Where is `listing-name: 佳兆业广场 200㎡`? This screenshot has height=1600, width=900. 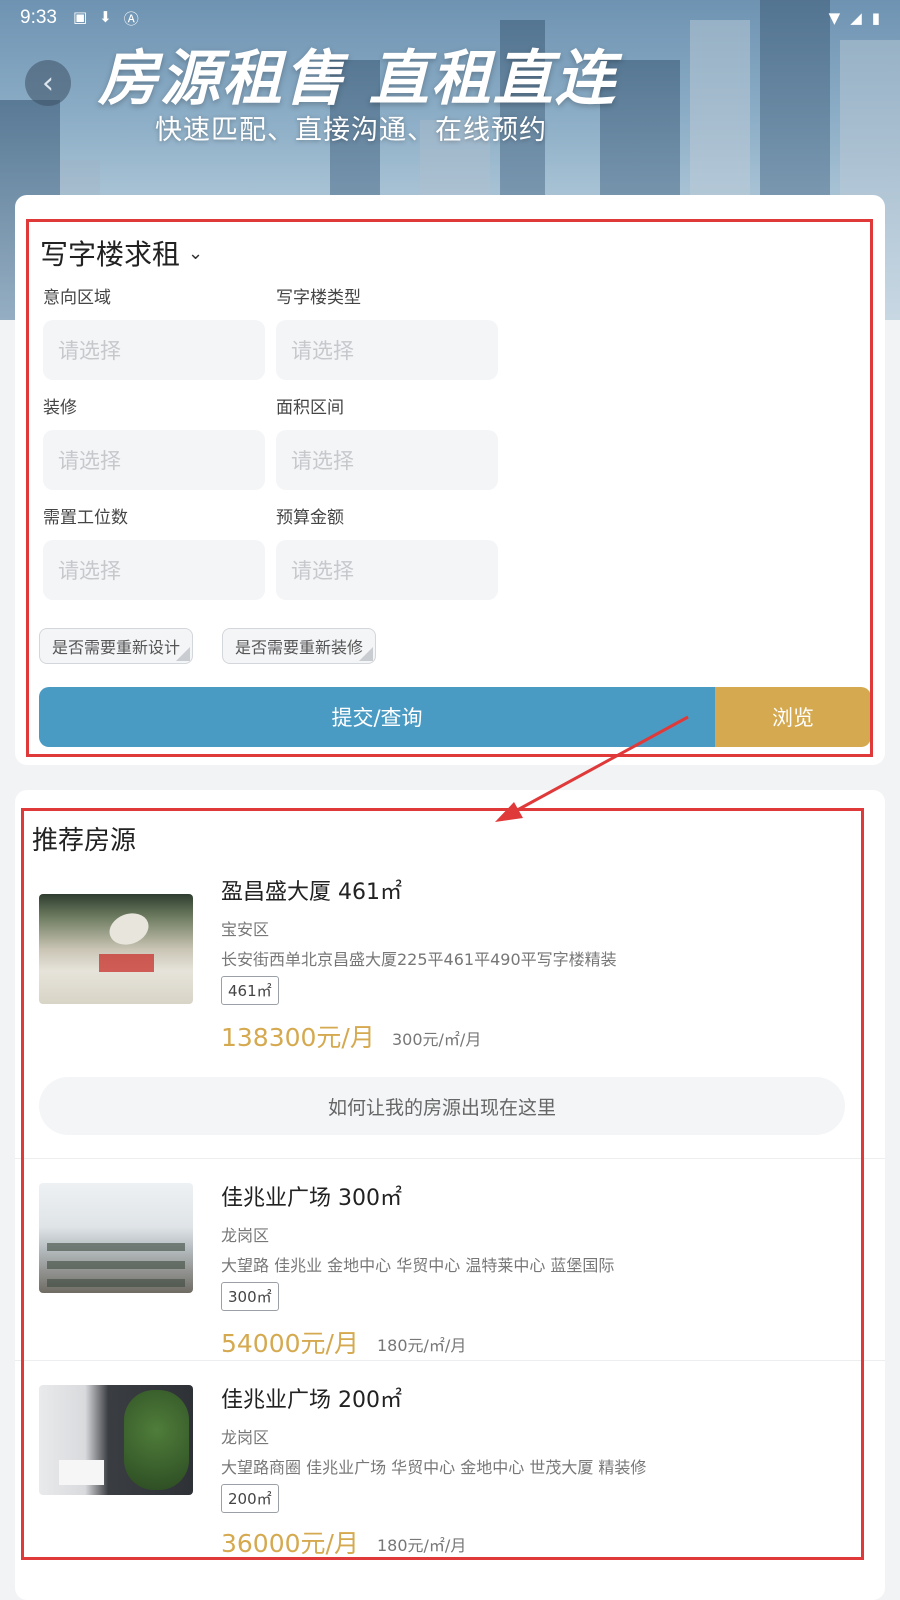 listing-name: 佳兆业广场 200㎡ is located at coordinates (311, 1400).